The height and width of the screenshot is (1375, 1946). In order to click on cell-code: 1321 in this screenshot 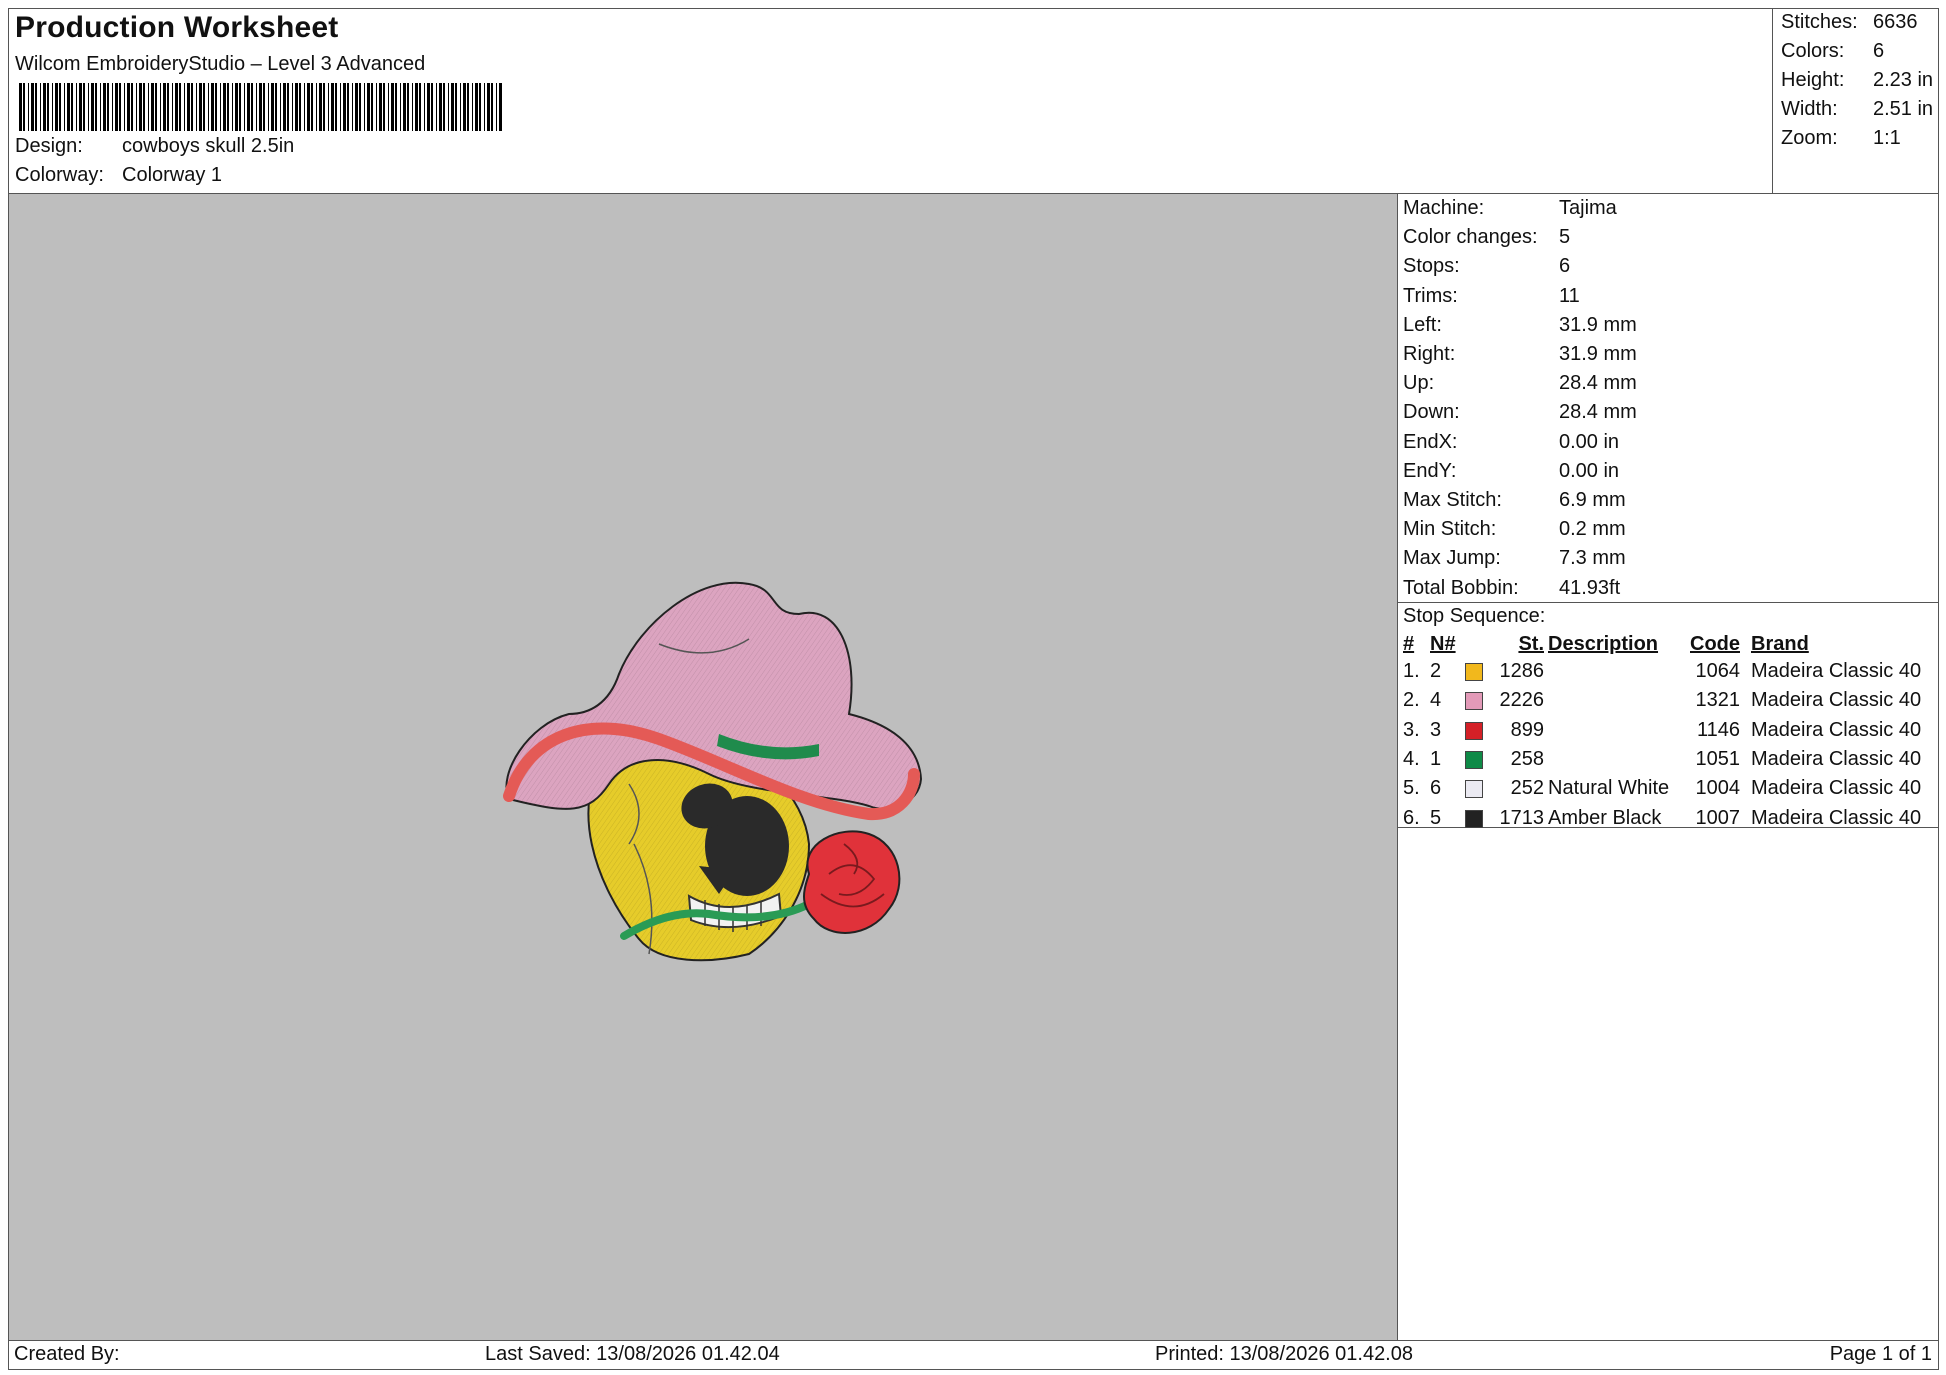, I will do `click(1718, 700)`.